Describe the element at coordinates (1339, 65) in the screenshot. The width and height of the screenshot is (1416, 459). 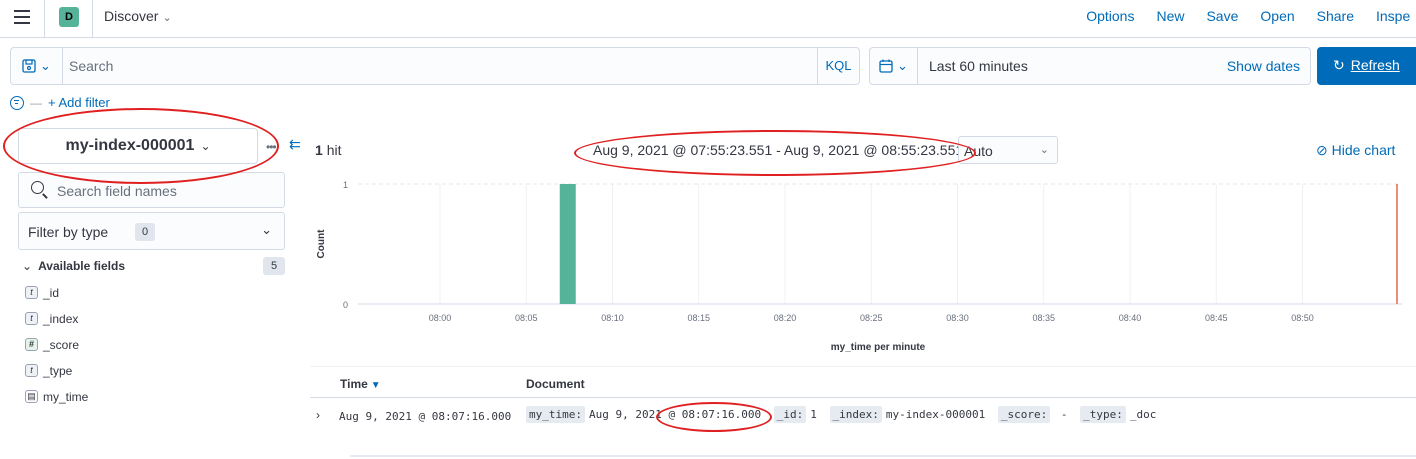
I see `refresh-icon: ↻` at that location.